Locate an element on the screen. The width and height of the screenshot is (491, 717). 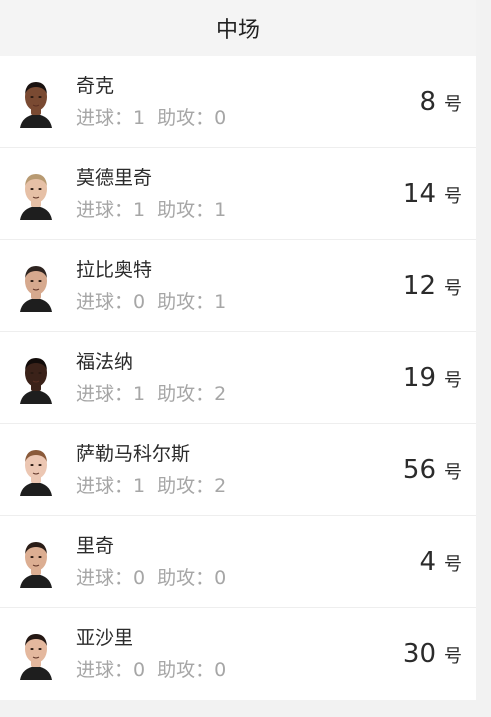
jersey-number: 14 号 is located at coordinates (432, 194).